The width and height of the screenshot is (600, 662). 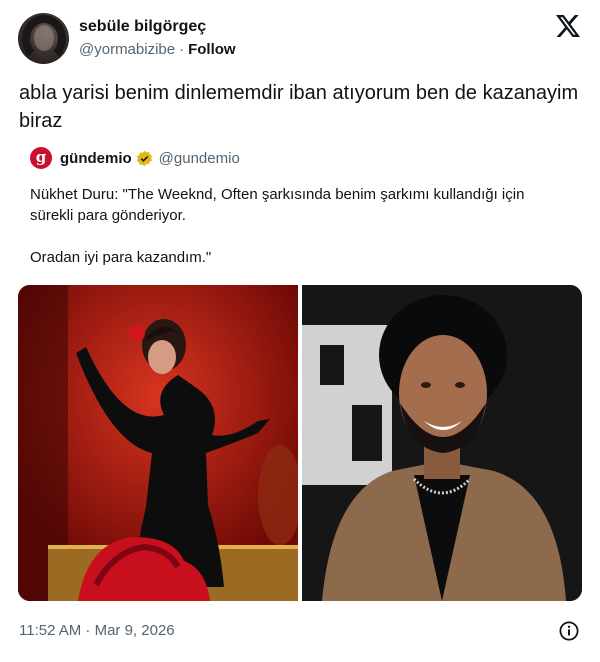 What do you see at coordinates (568, 26) in the screenshot?
I see `x-logo-icon` at bounding box center [568, 26].